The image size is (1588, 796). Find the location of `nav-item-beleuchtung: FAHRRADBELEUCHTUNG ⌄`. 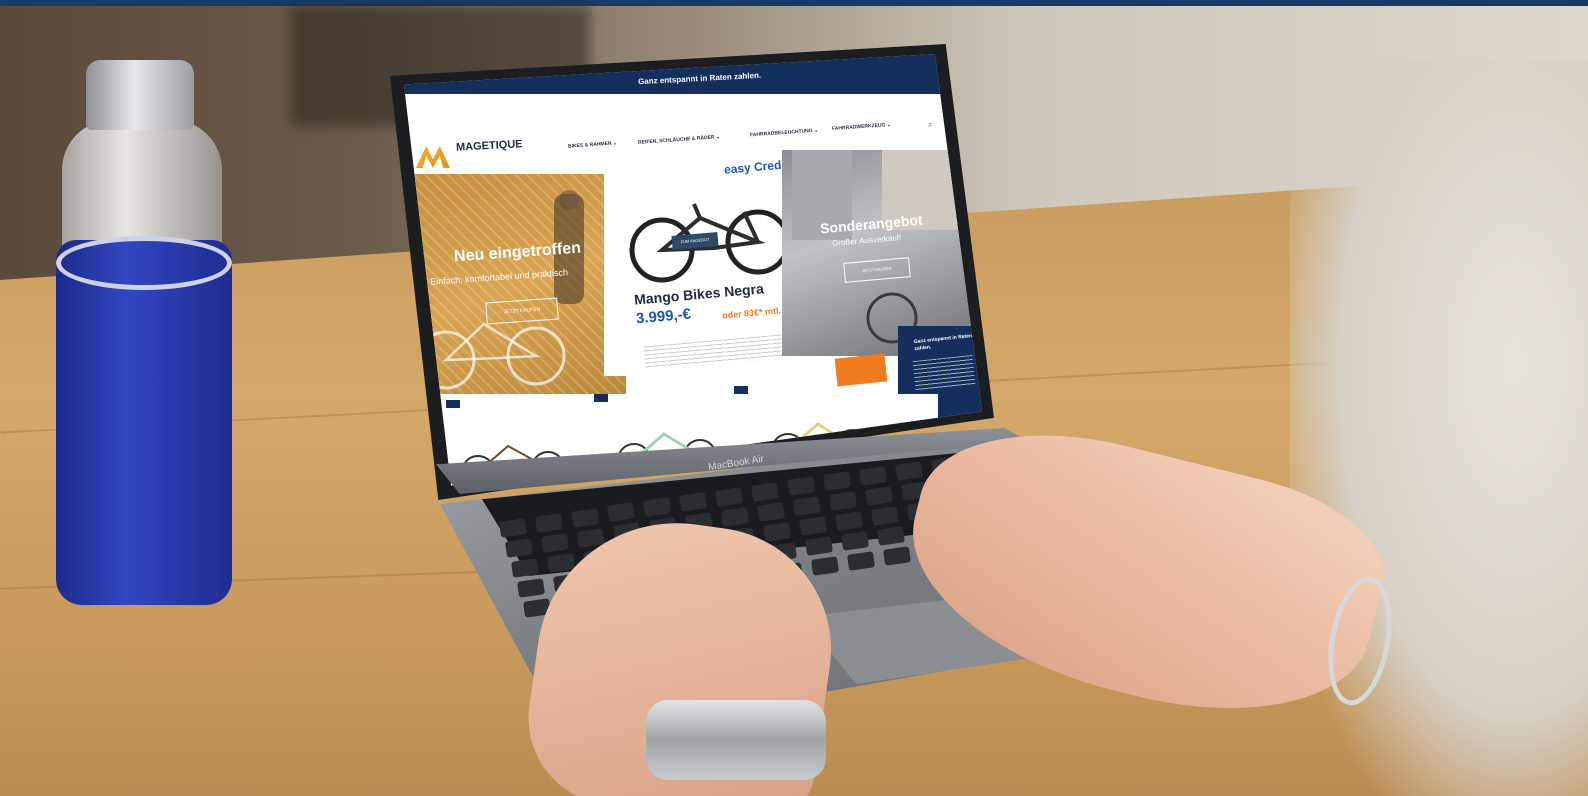

nav-item-beleuchtung: FAHRRADBELEUCHTUNG ⌄ is located at coordinates (784, 133).